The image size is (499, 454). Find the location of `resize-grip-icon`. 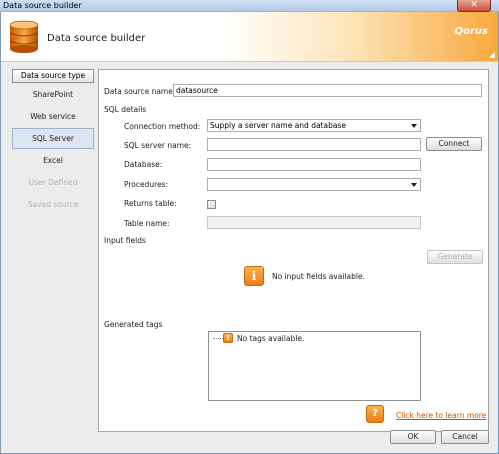

resize-grip-icon is located at coordinates (492, 55).